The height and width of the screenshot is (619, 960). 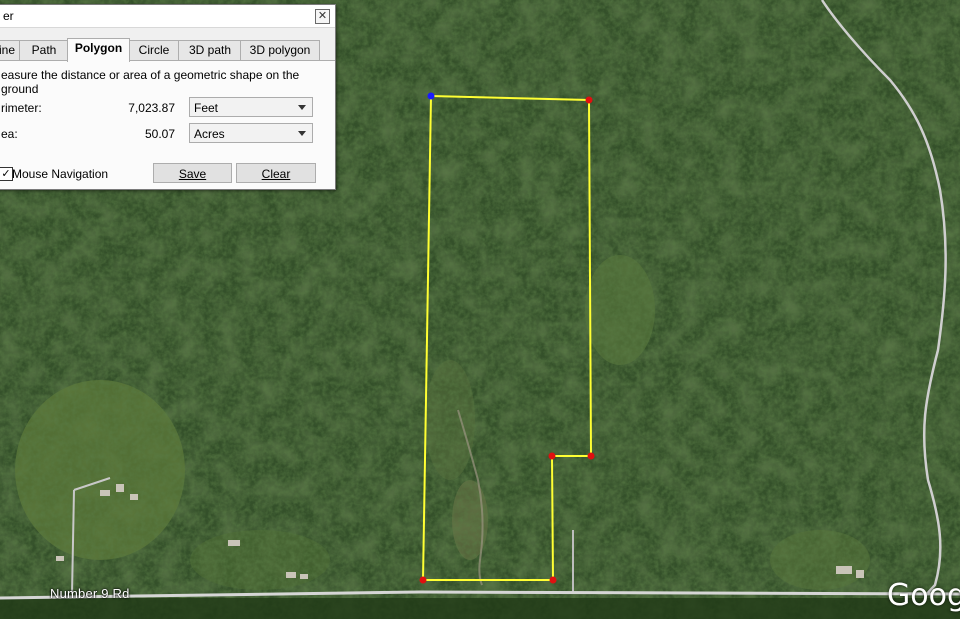 I want to click on area-value: 50.07, so click(x=159, y=134).